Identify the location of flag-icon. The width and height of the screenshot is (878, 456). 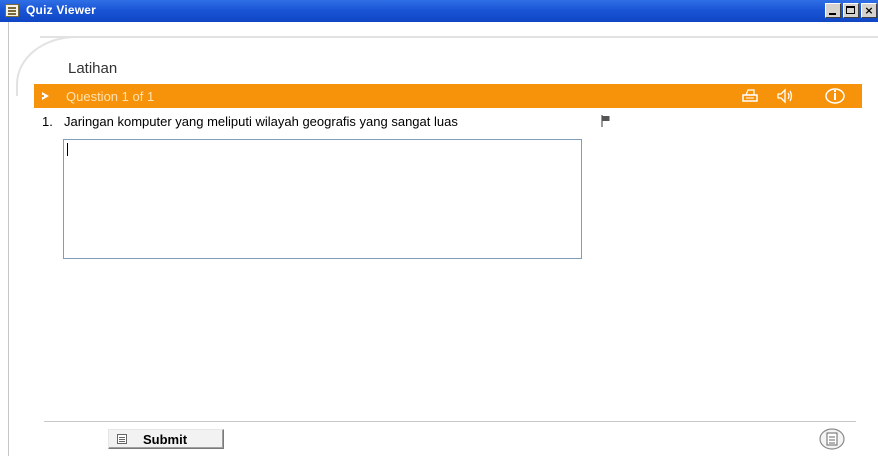
(606, 121).